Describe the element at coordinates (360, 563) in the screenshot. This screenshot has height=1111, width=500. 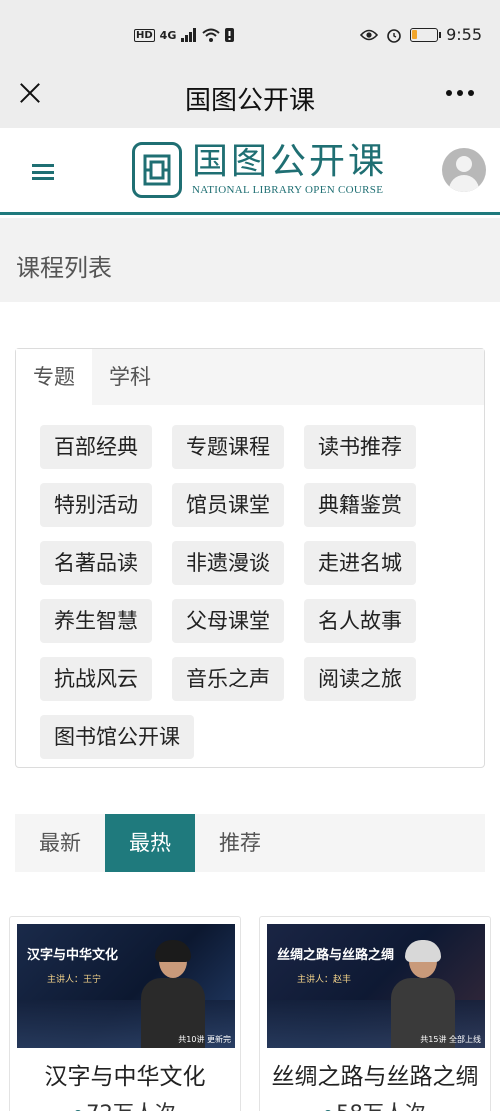
I see `tag-item: 走进名城` at that location.